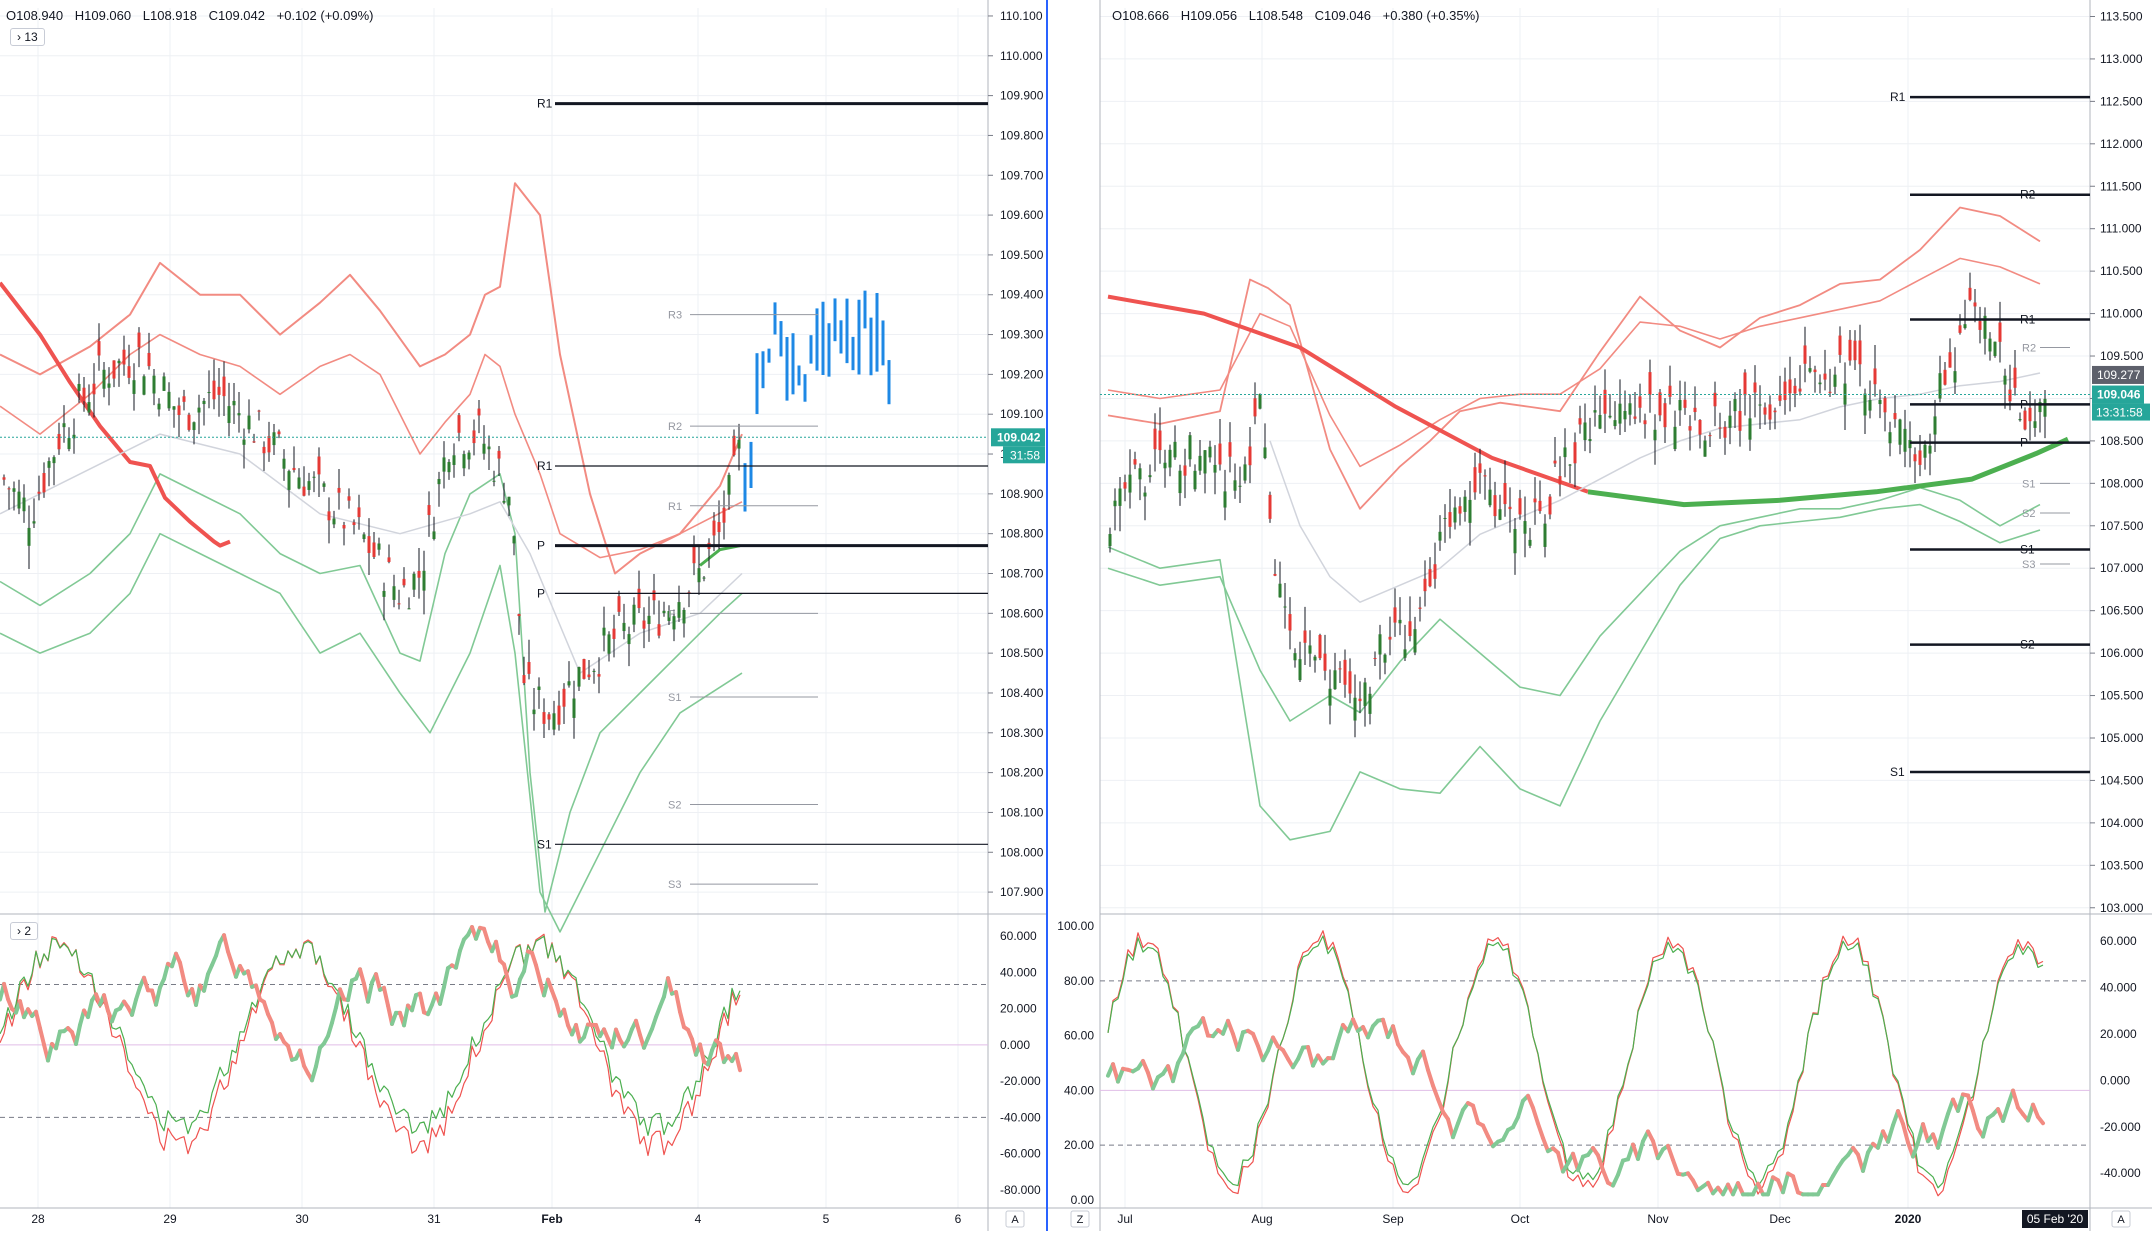 The width and height of the screenshot is (2152, 1236). What do you see at coordinates (1124, 1219) in the screenshot?
I see `right-time-label: Jul` at bounding box center [1124, 1219].